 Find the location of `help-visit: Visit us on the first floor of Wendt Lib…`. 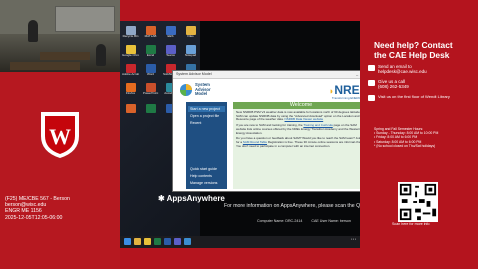

help-visit: Visit us on the first floor of Wendt Lib… is located at coordinates (414, 96).